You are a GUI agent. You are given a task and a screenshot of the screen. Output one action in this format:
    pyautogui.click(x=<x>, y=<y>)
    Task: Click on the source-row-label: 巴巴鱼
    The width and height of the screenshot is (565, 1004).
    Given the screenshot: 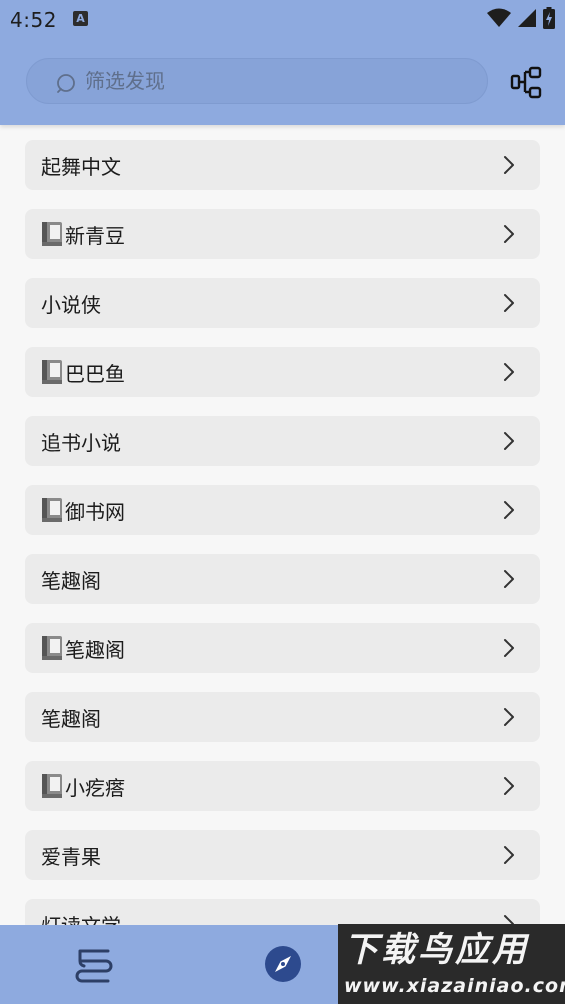 What is the action you would take?
    pyautogui.click(x=95, y=373)
    